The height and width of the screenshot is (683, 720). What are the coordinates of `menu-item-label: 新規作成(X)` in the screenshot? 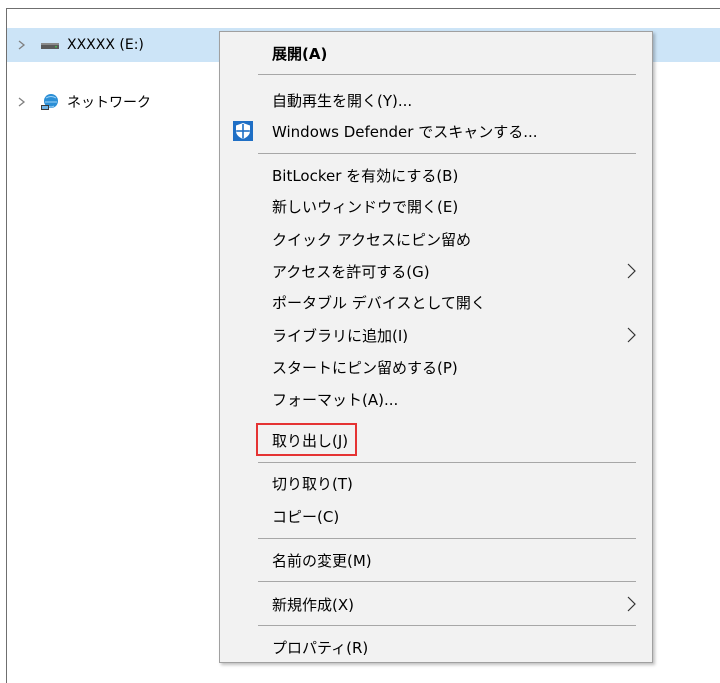 It's located at (313, 604).